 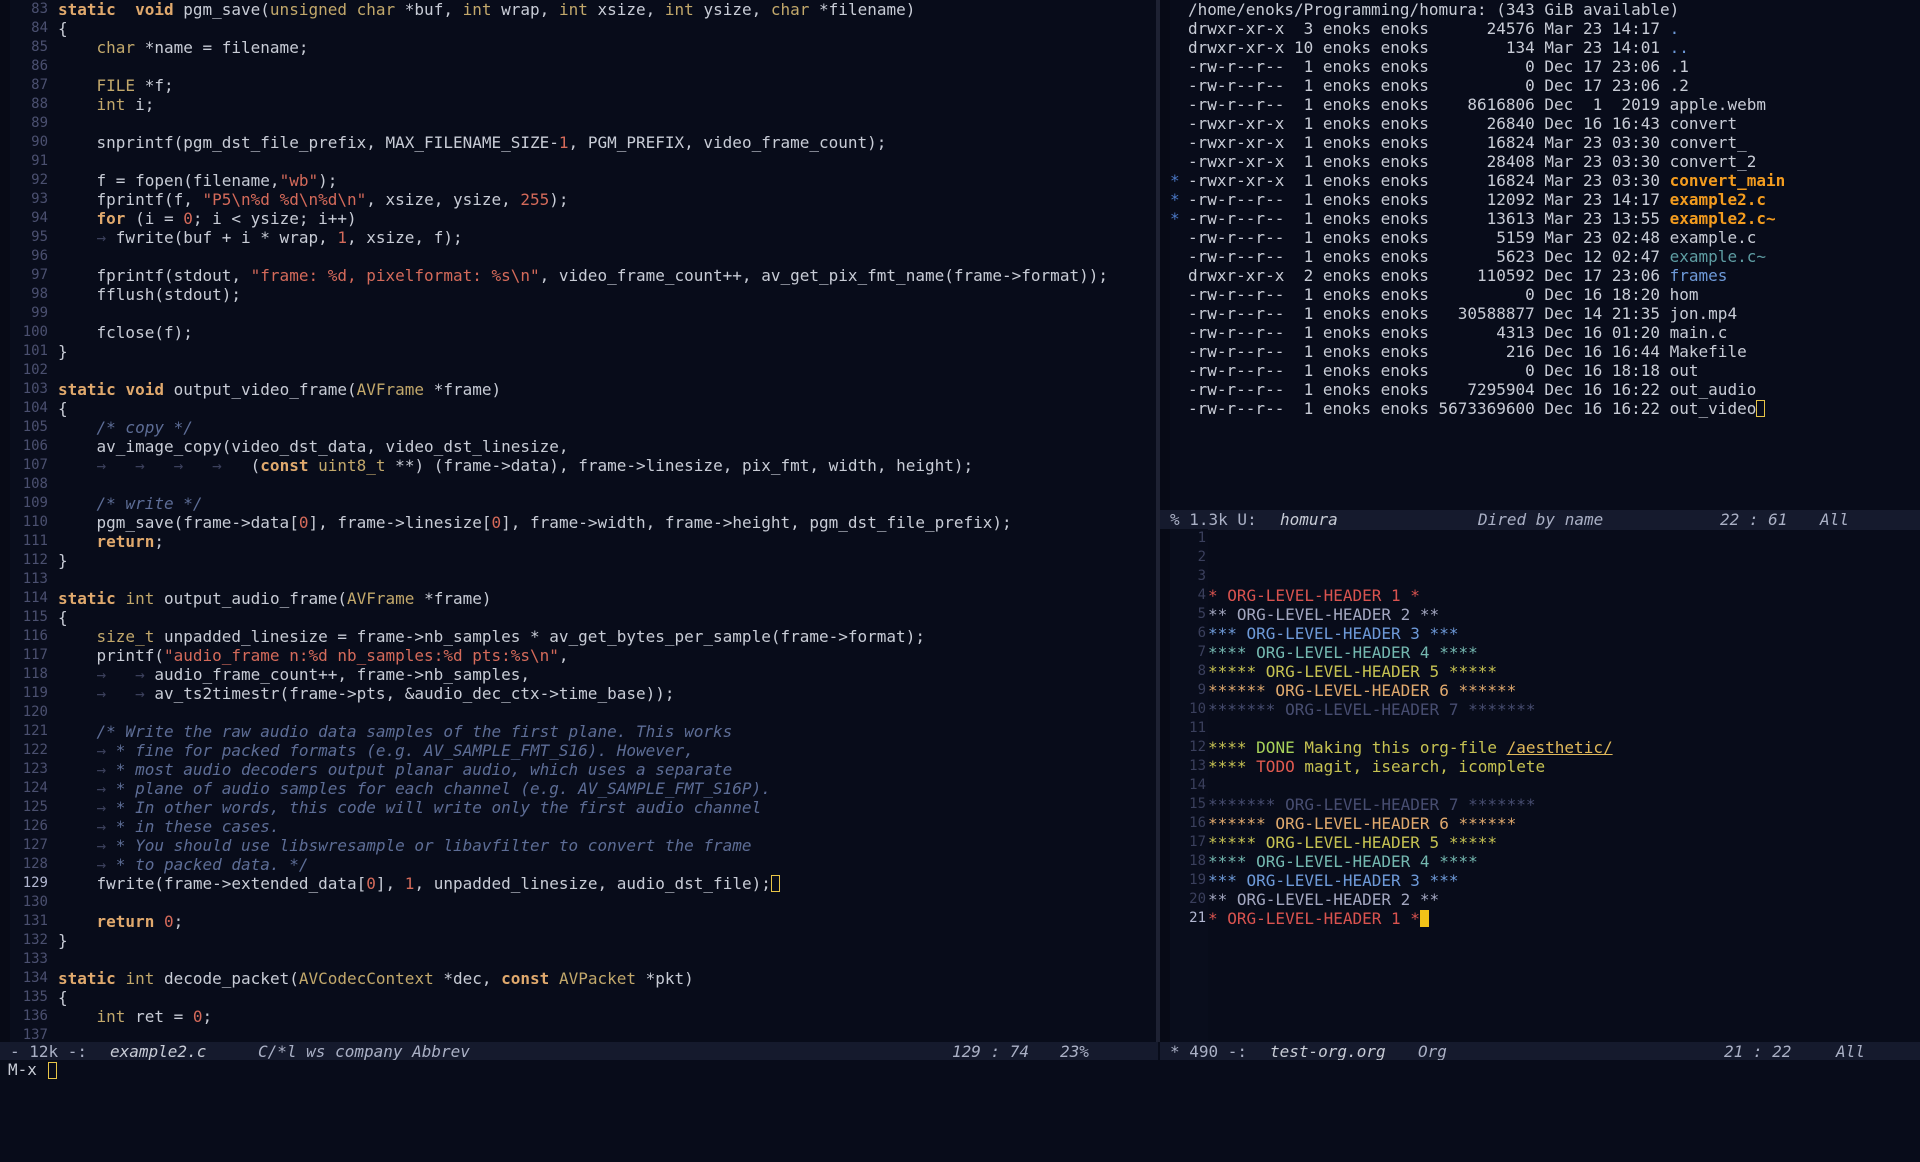 I want to click on code-line: fflush(stdout);, so click(x=150, y=294).